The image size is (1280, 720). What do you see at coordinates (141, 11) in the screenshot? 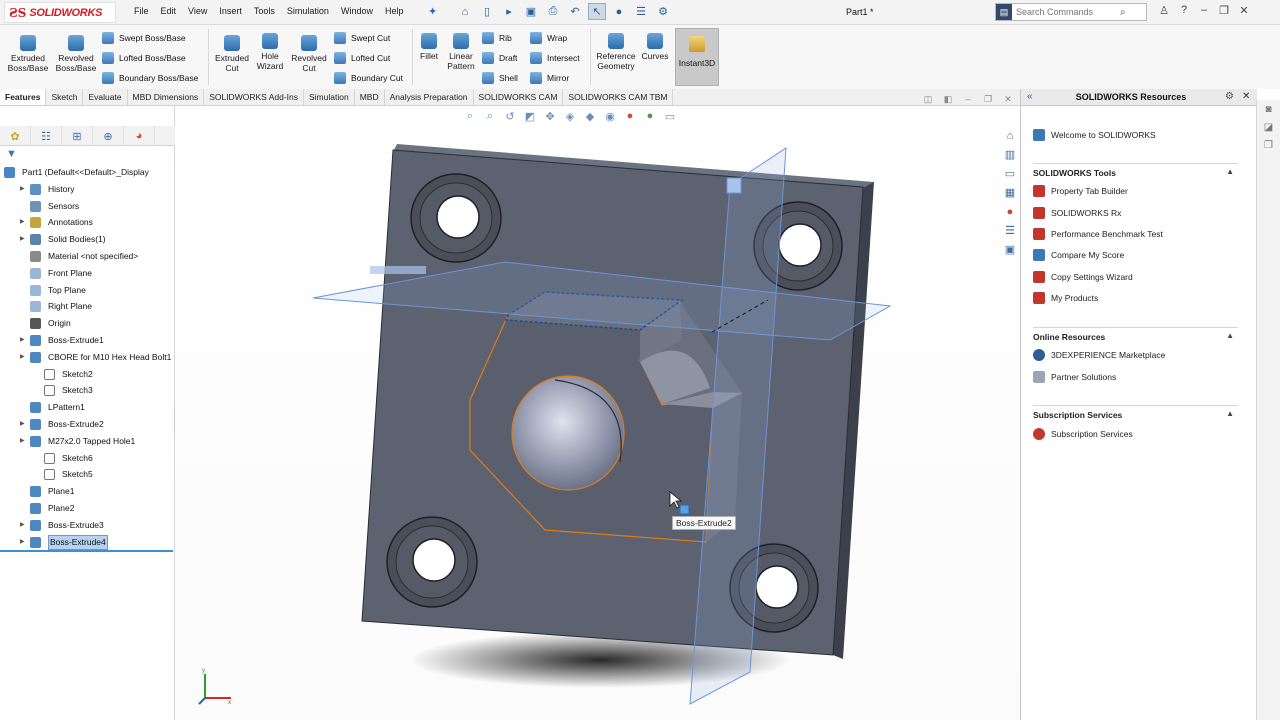
I see `menu-file: File` at bounding box center [141, 11].